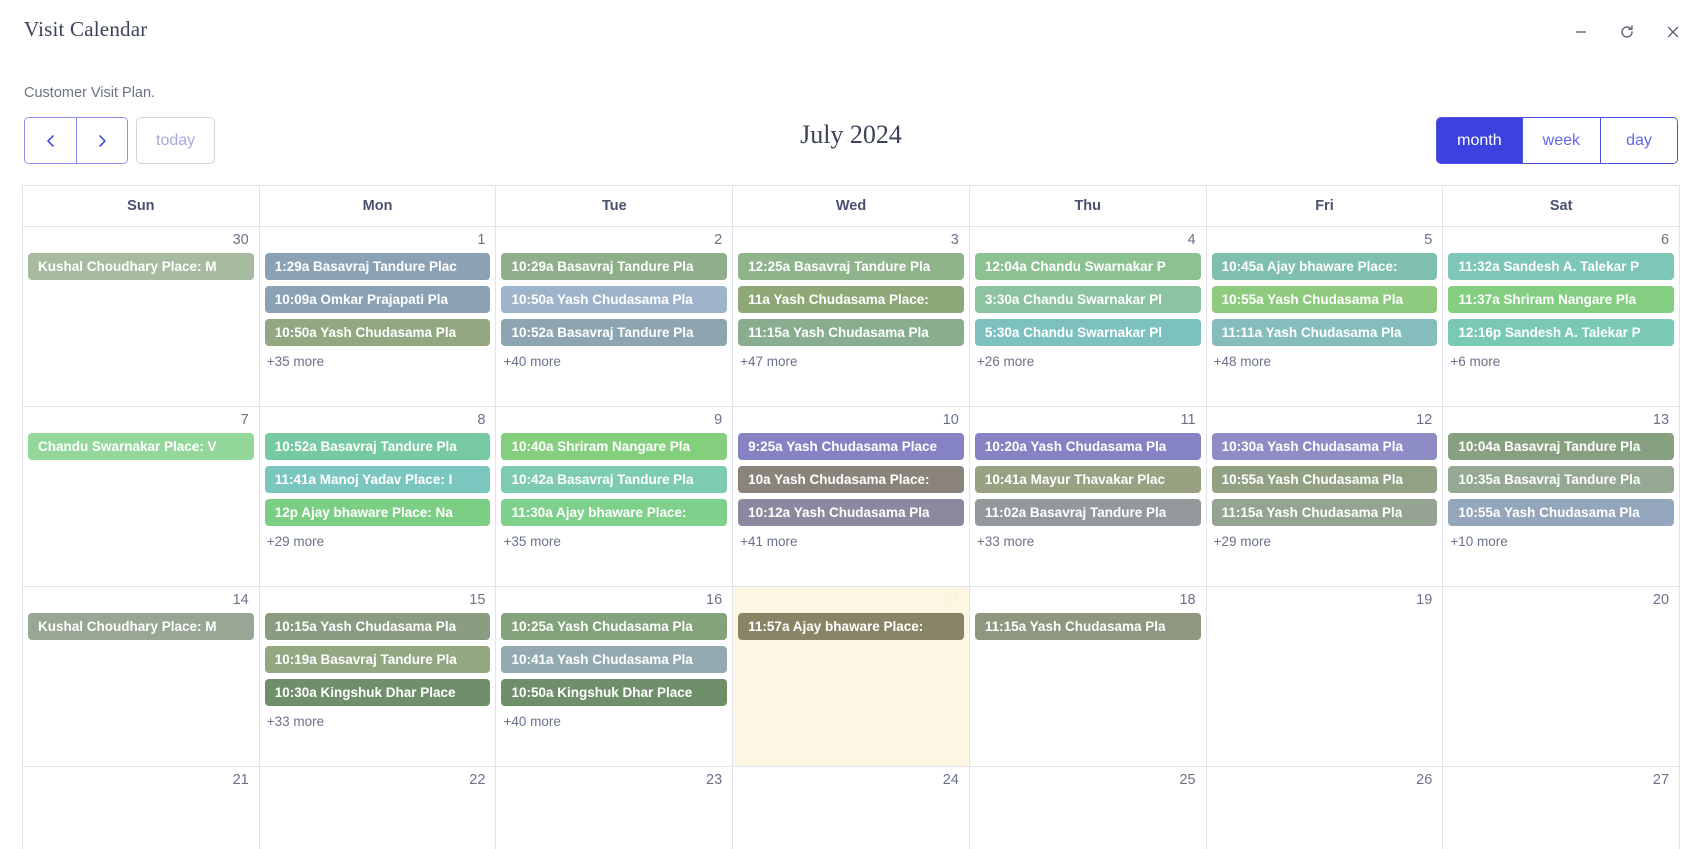 The image size is (1702, 849). Describe the element at coordinates (377, 659) in the screenshot. I see `calendar-event: 10:19a Basavraj Tandure Pla` at that location.